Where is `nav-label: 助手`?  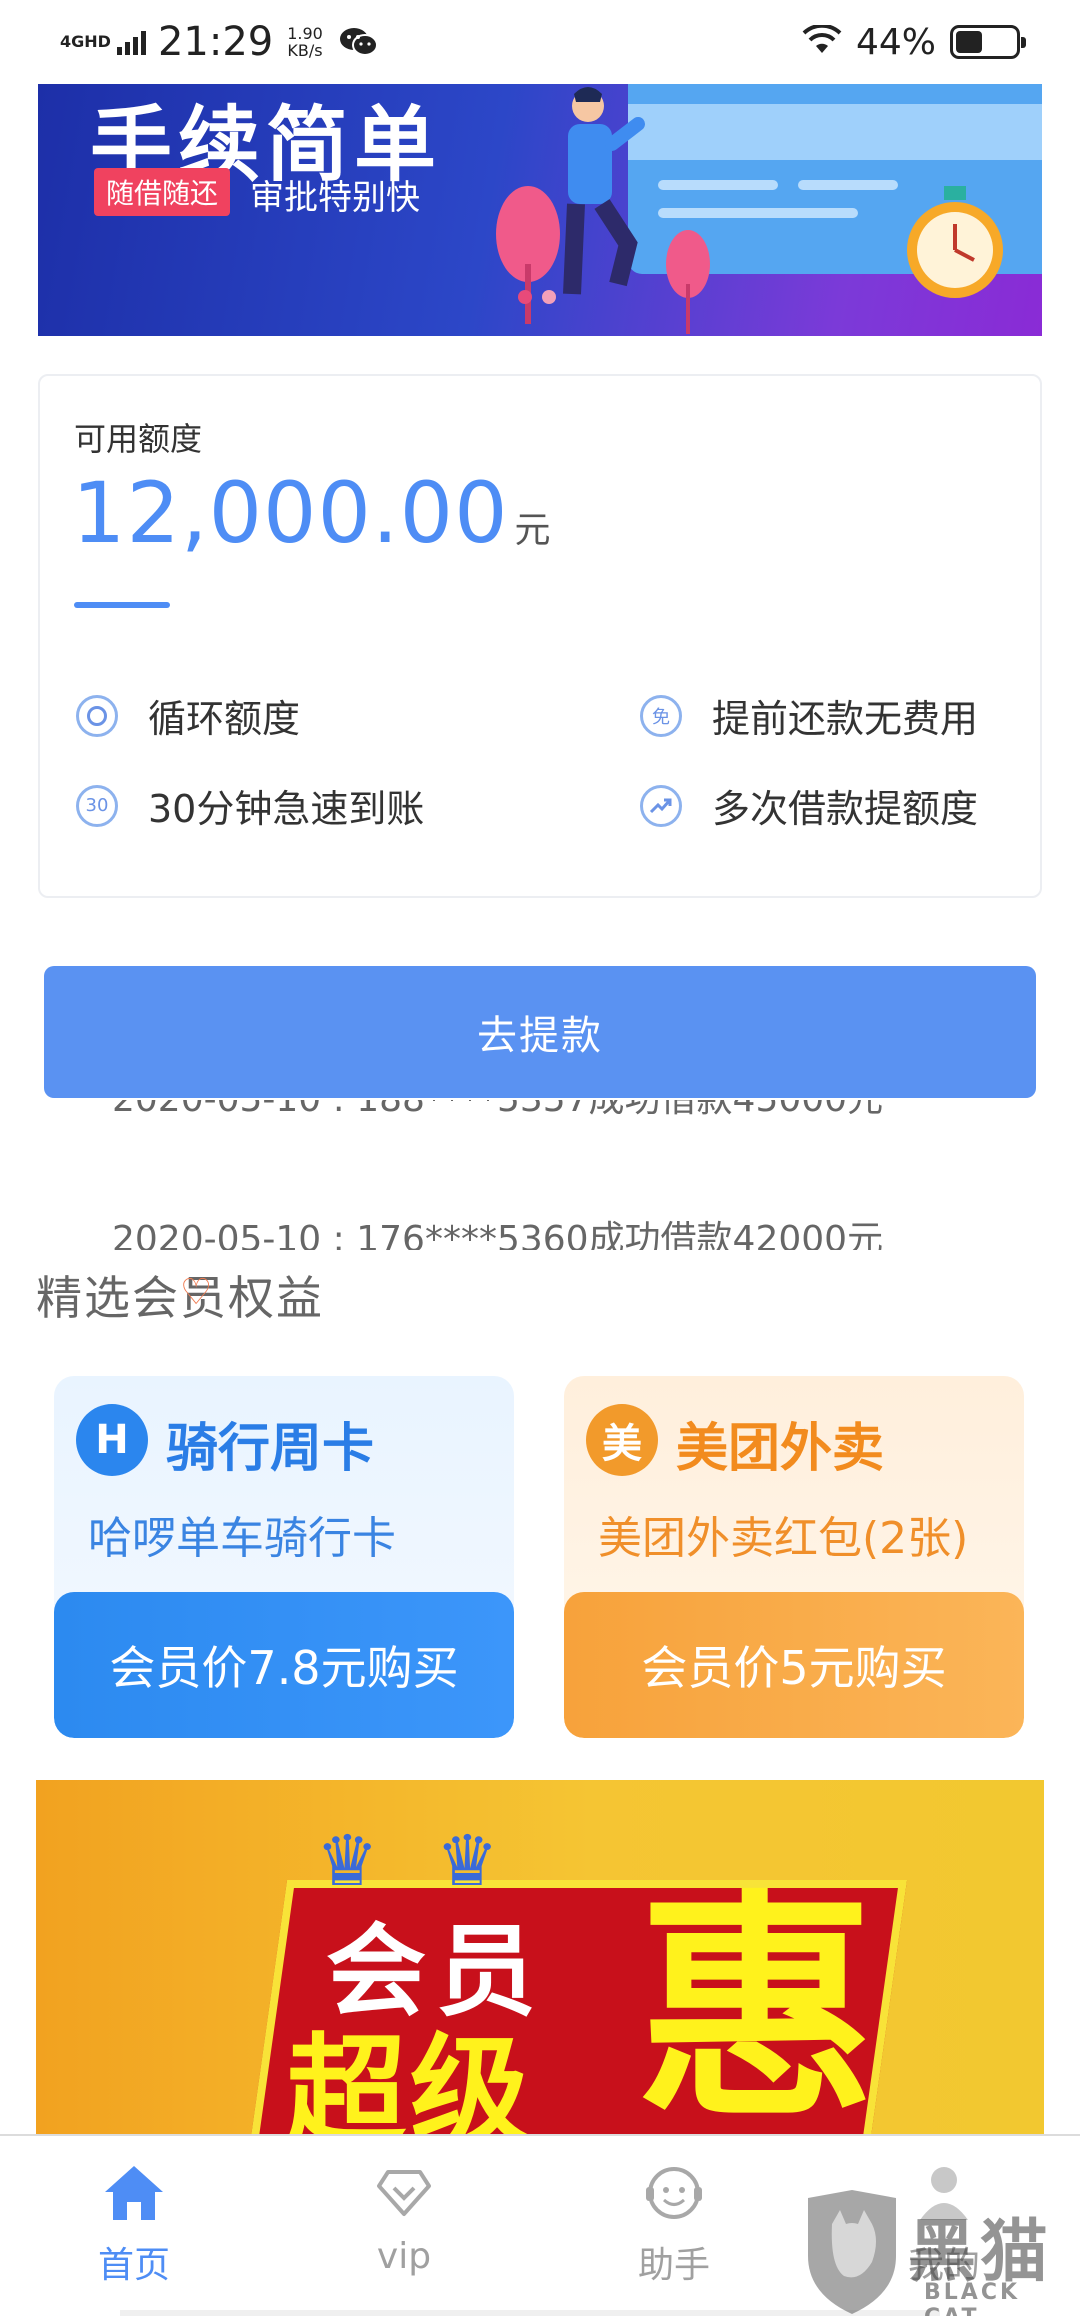
nav-label: 助手 is located at coordinates (673, 2265).